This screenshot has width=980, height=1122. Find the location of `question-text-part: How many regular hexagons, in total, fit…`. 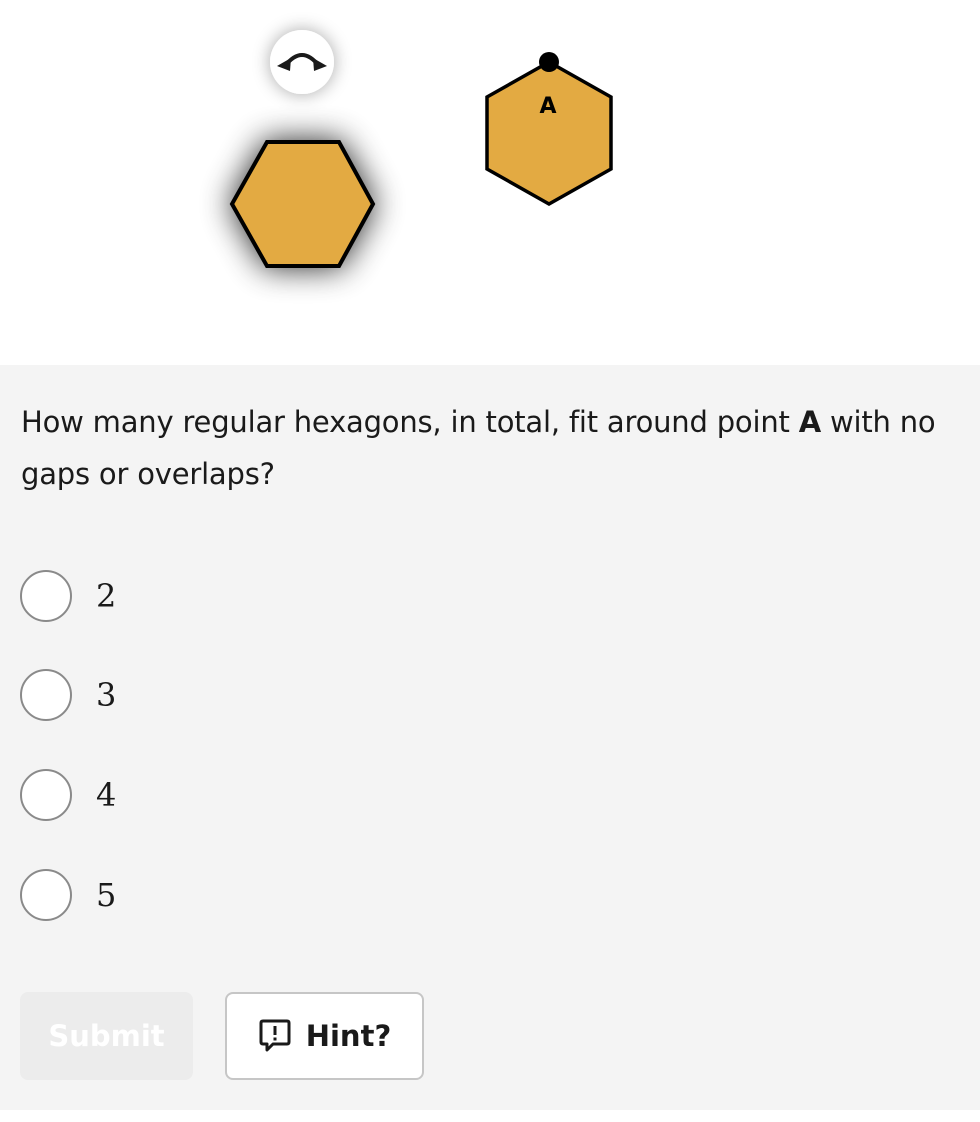

question-text-part: How many regular hexagons, in total, fit… is located at coordinates (410, 422).